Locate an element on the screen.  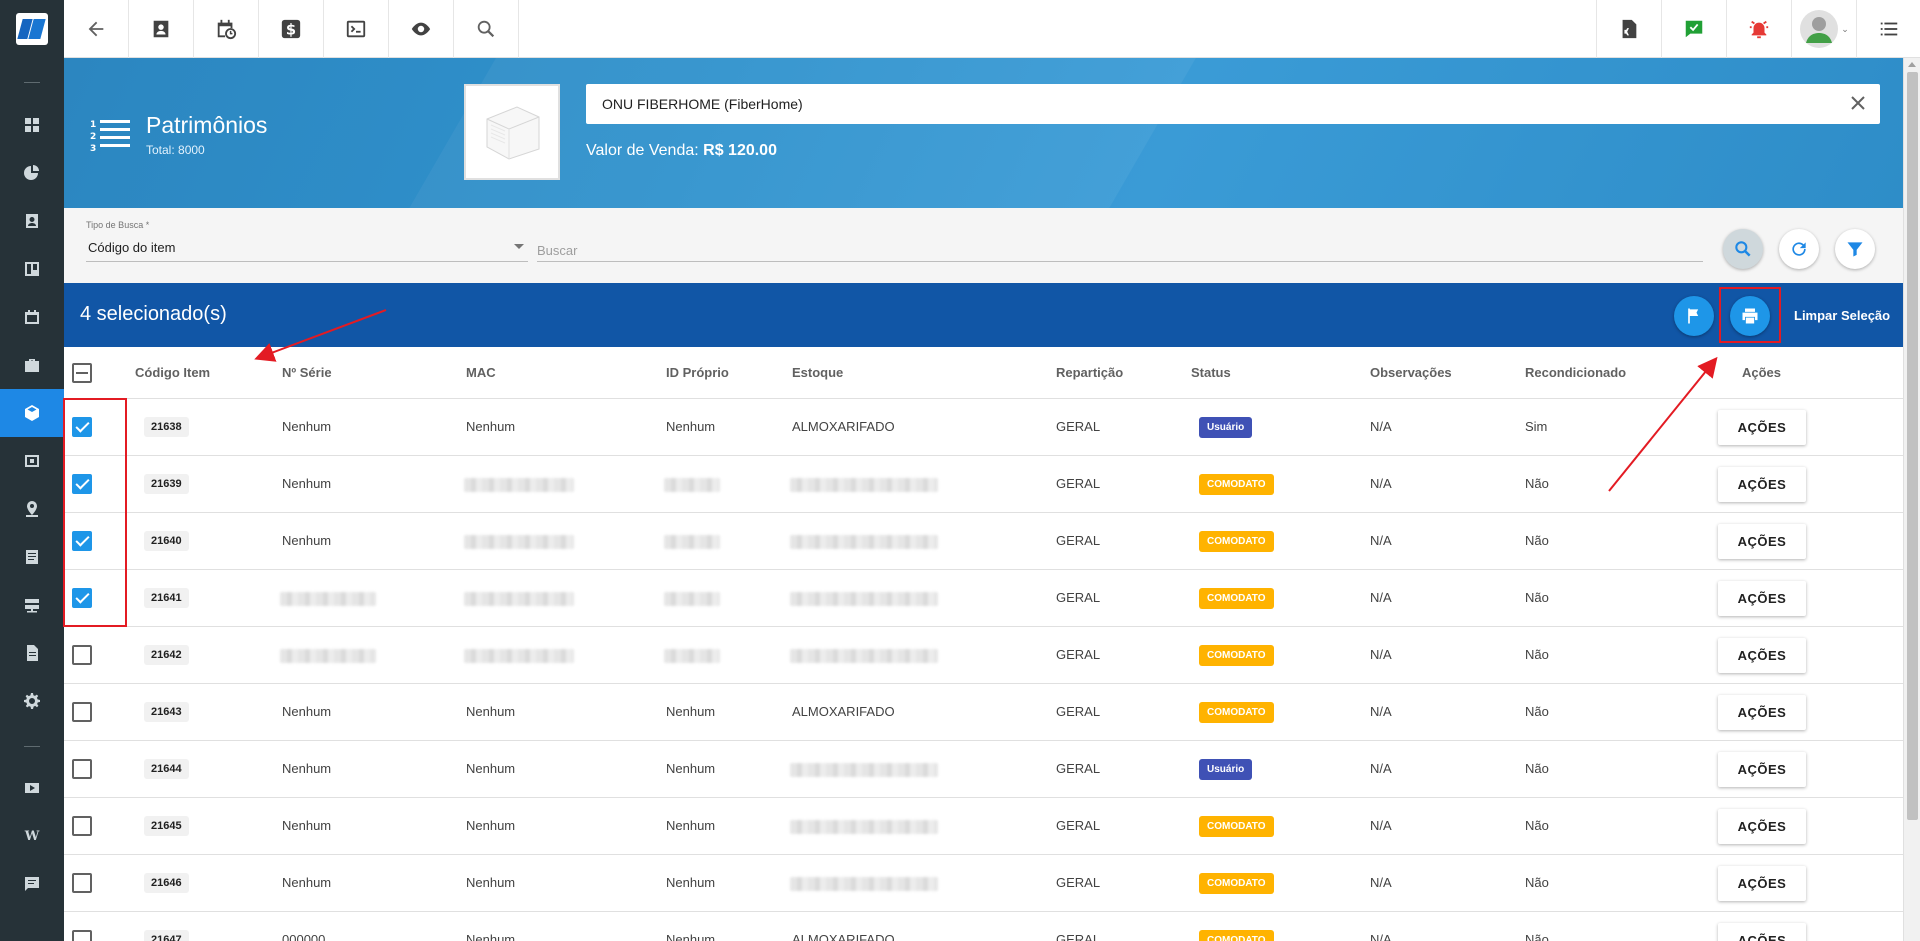
sidebar-item-board is located at coordinates (32, 269).